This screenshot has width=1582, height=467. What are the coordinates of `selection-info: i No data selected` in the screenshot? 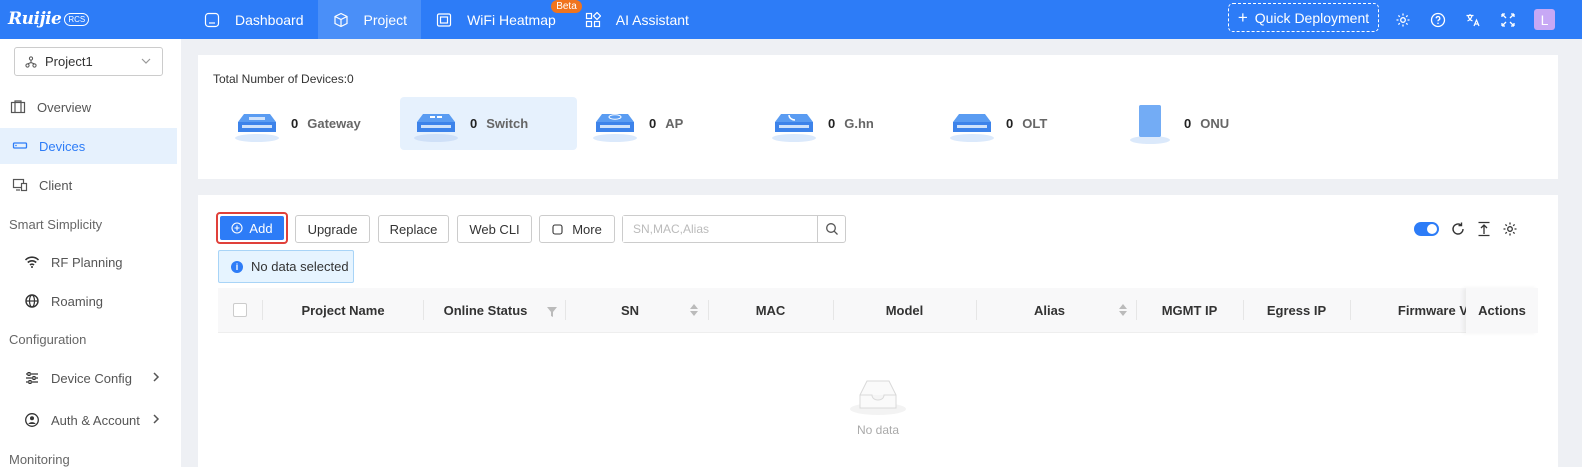 It's located at (286, 266).